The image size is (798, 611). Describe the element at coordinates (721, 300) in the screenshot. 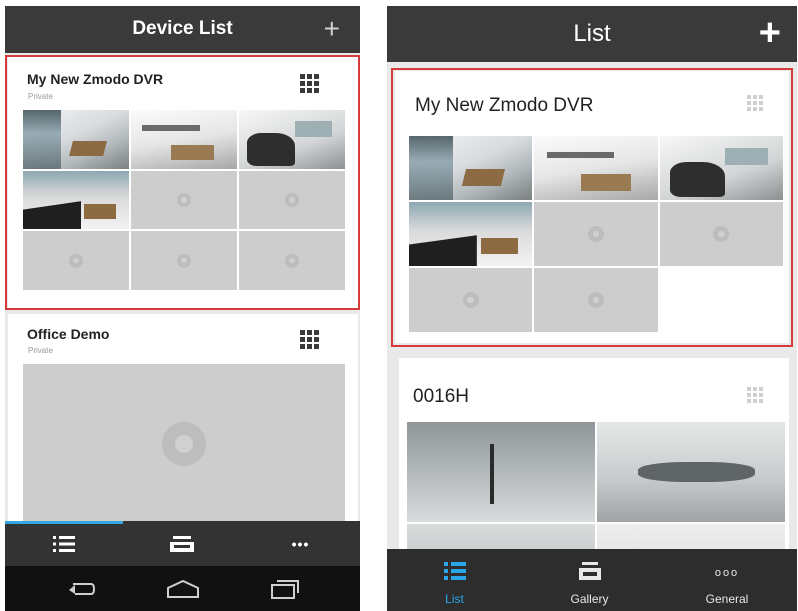

I see `empty-grid-slot` at that location.